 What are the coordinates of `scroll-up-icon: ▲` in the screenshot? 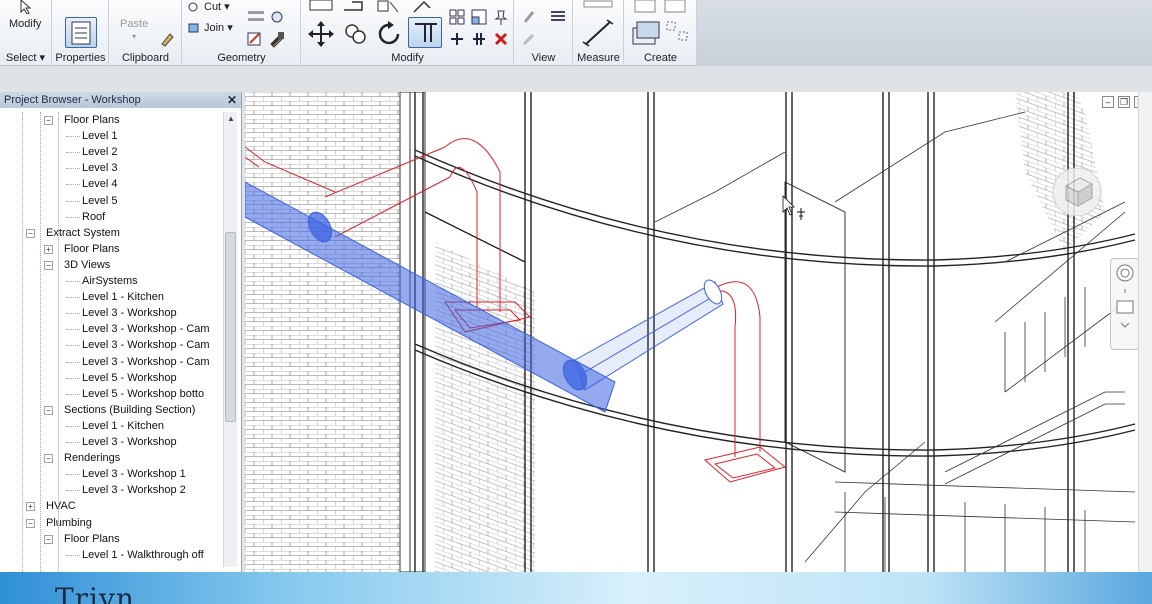 It's located at (231, 118).